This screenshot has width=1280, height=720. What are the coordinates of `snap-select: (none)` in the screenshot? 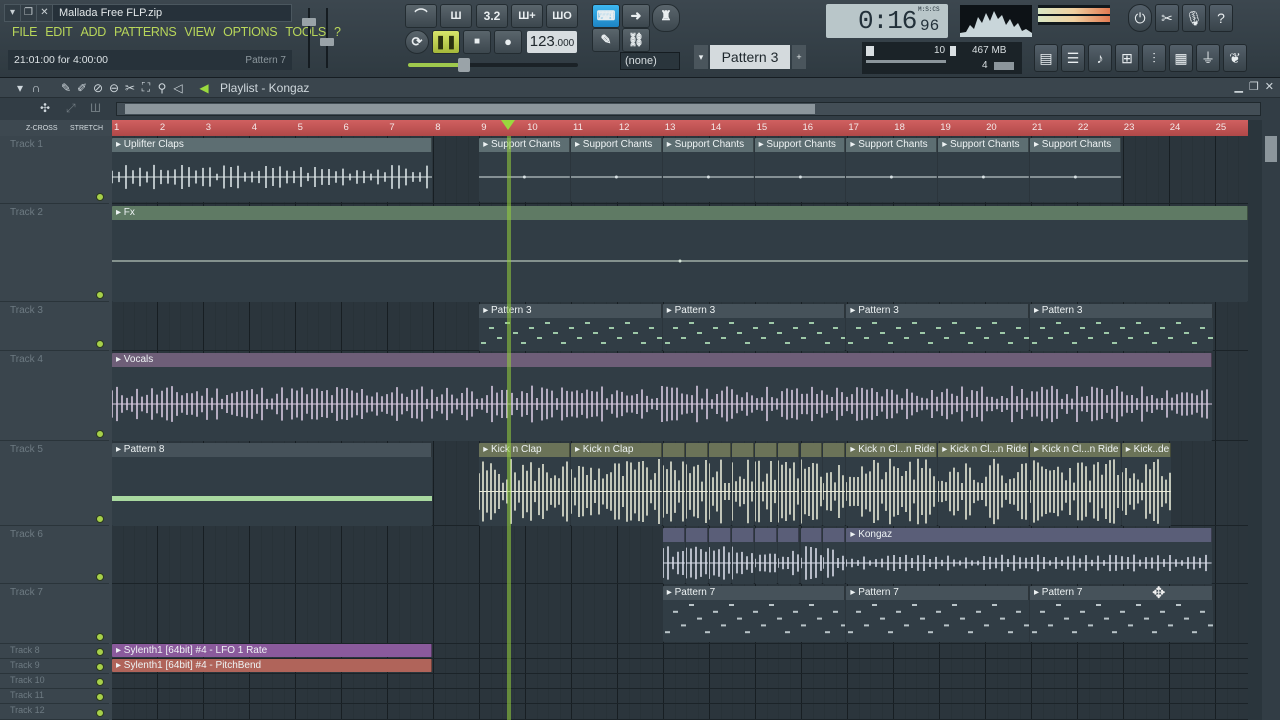 It's located at (650, 61).